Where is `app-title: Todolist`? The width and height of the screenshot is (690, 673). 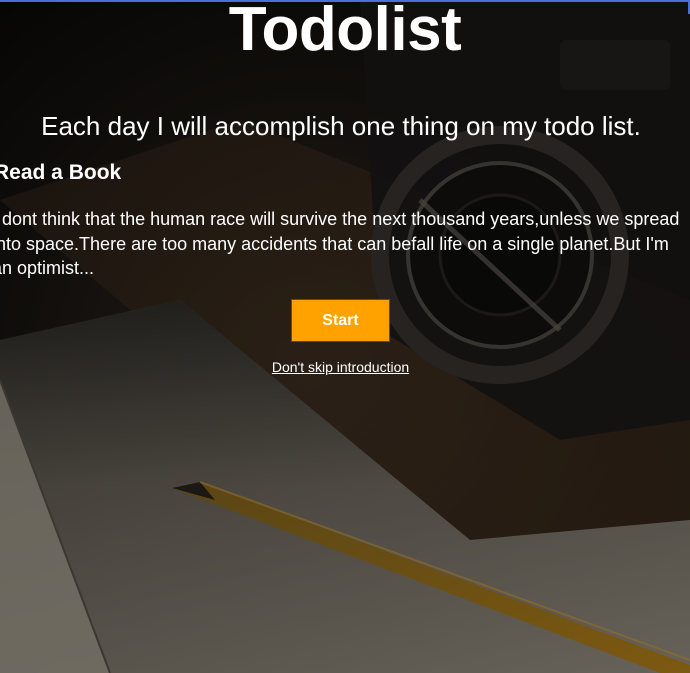
app-title: Todolist is located at coordinates (345, 32).